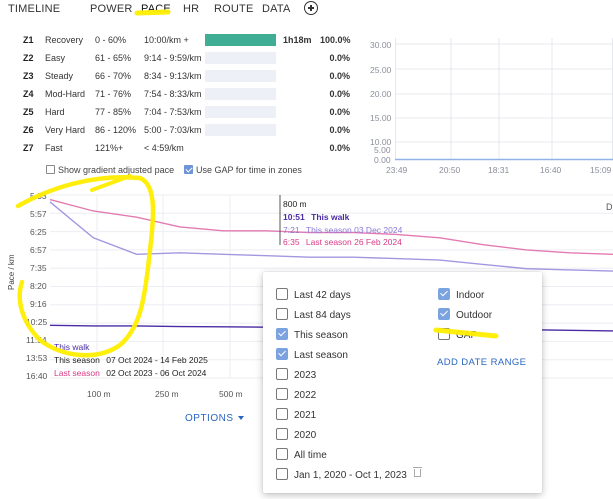 The image size is (613, 499). What do you see at coordinates (276, 9) in the screenshot?
I see `tab-data: DATA` at bounding box center [276, 9].